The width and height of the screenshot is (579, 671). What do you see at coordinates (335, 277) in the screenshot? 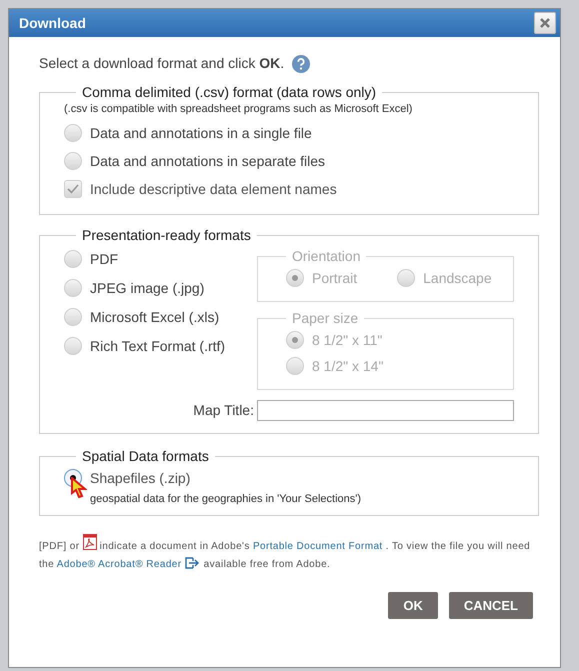
I see `option-label: Portrait` at bounding box center [335, 277].